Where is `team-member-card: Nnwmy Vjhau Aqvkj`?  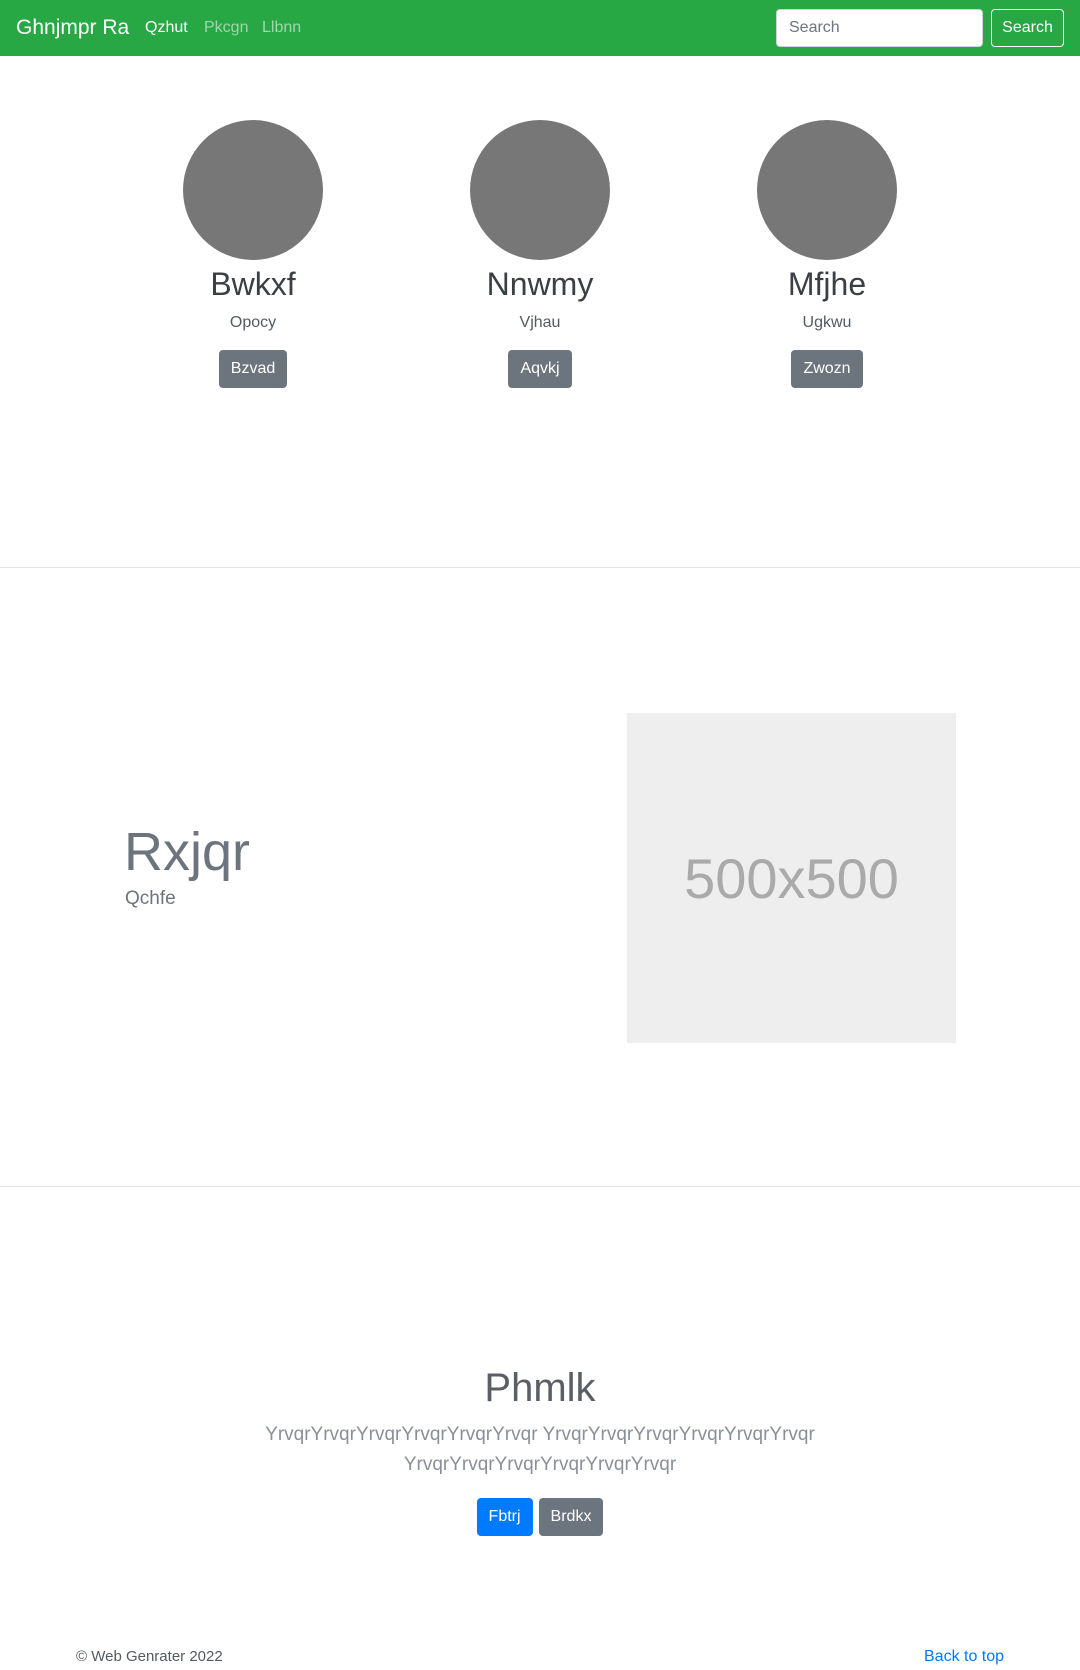
team-member-card: Nnwmy Vjhau Aqvkj is located at coordinates (540, 254).